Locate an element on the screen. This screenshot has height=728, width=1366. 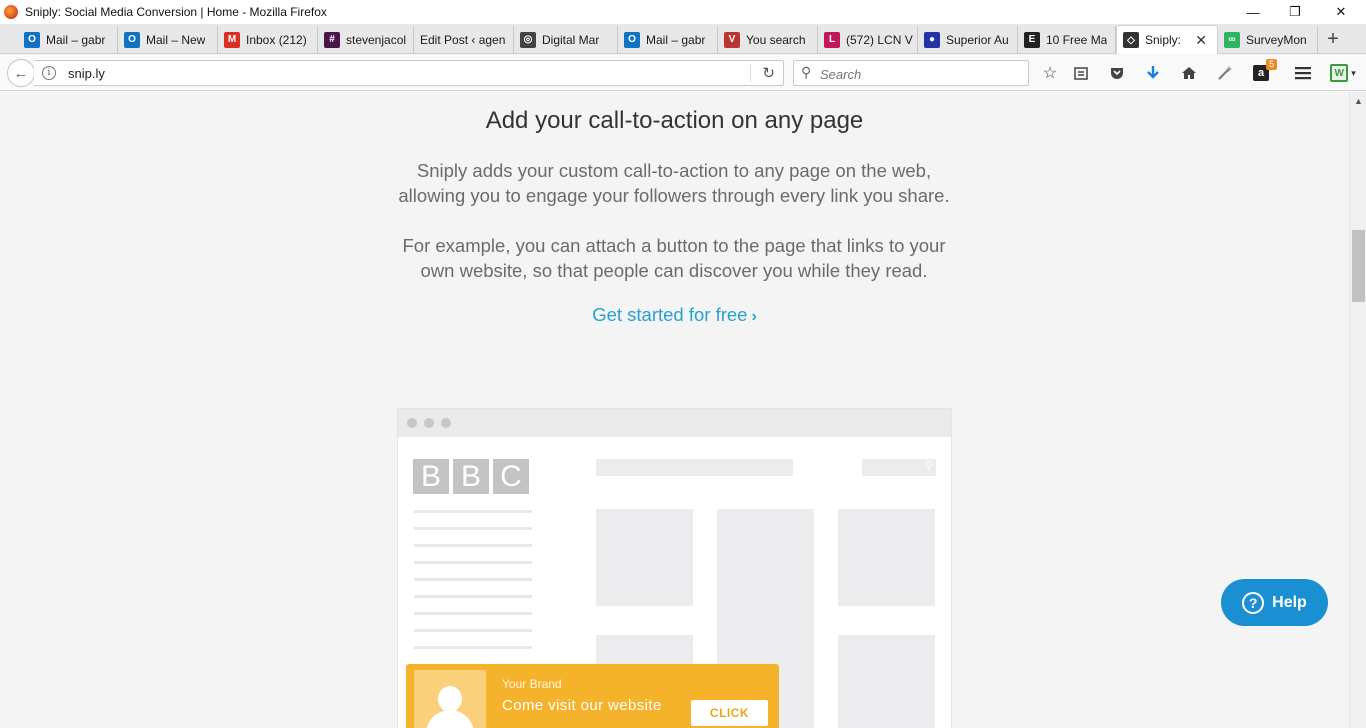
tab-label: Sniply: is located at coordinates (1163, 40).